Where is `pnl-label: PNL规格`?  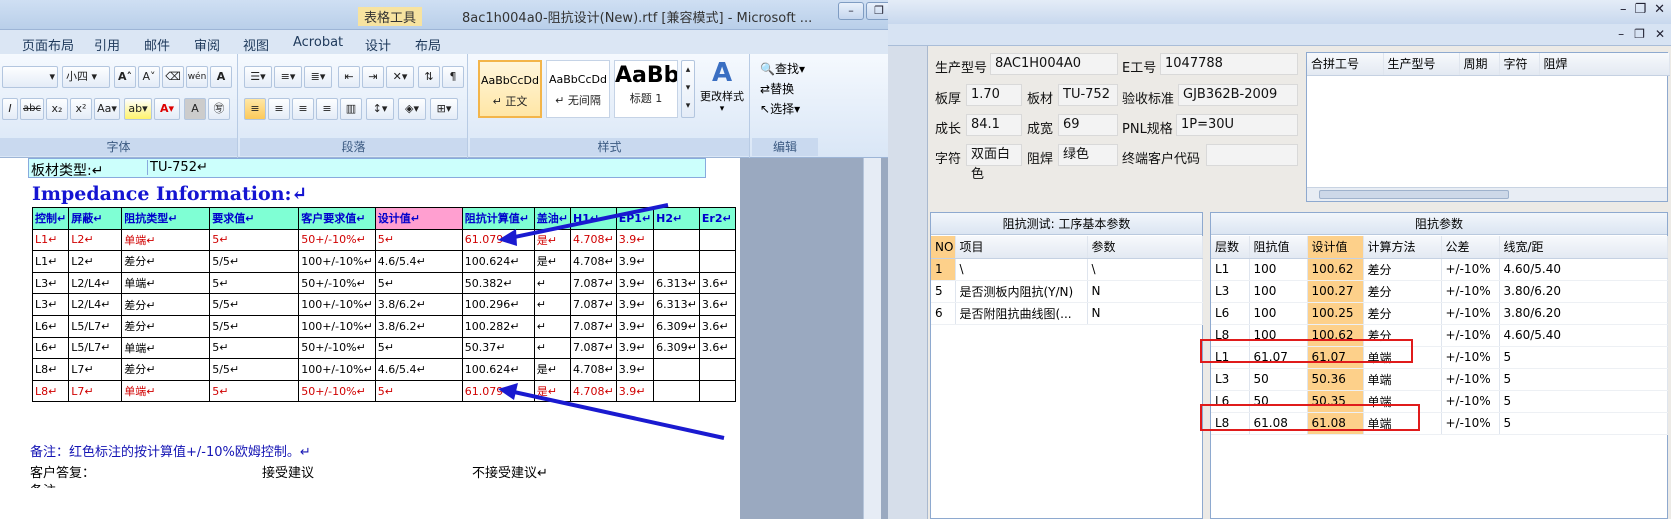 pnl-label: PNL规格 is located at coordinates (1147, 129).